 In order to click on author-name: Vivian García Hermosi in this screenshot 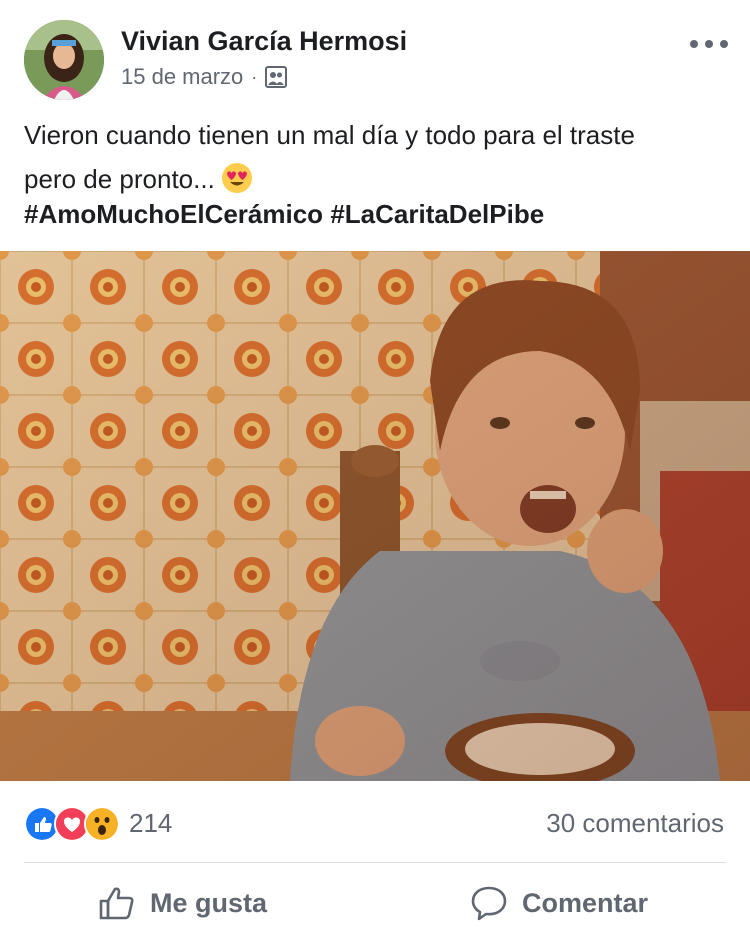, I will do `click(264, 41)`.